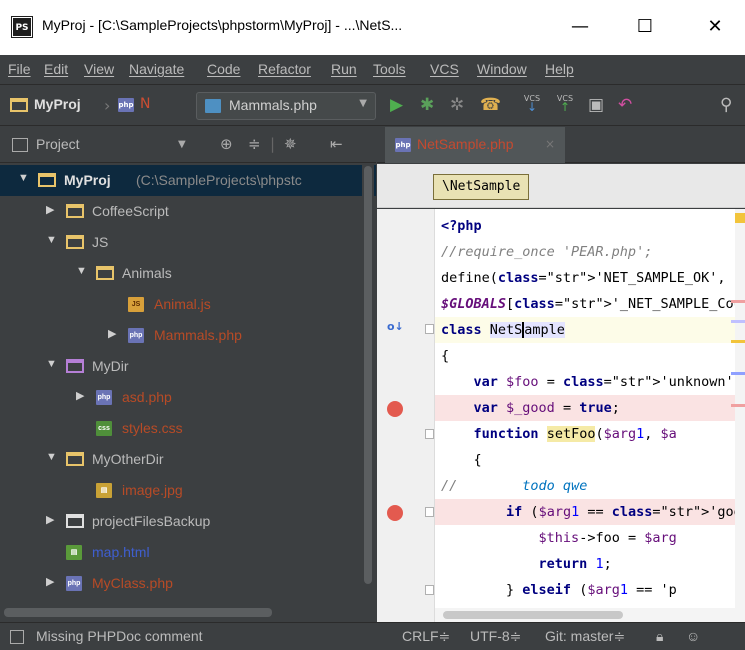  What do you see at coordinates (284, 69) in the screenshot?
I see `menu-refactor: Refactor` at bounding box center [284, 69].